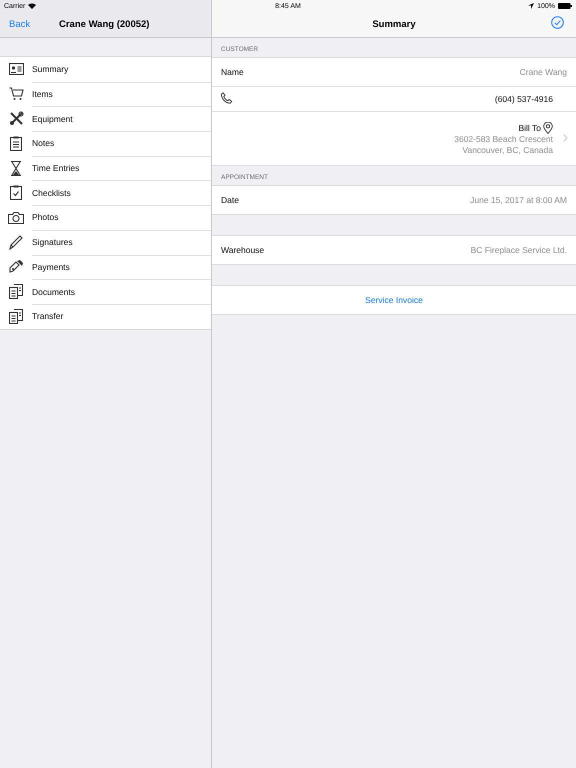  What do you see at coordinates (227, 98) in the screenshot?
I see `phone-icon` at bounding box center [227, 98].